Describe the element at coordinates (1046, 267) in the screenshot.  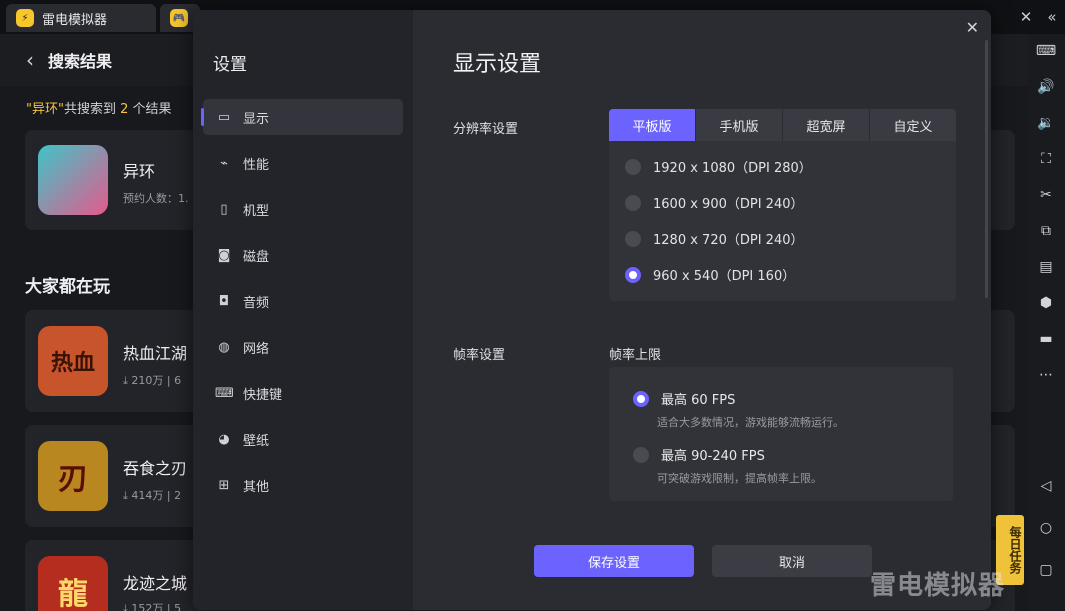
I see `apk-install-icon: ▤` at that location.